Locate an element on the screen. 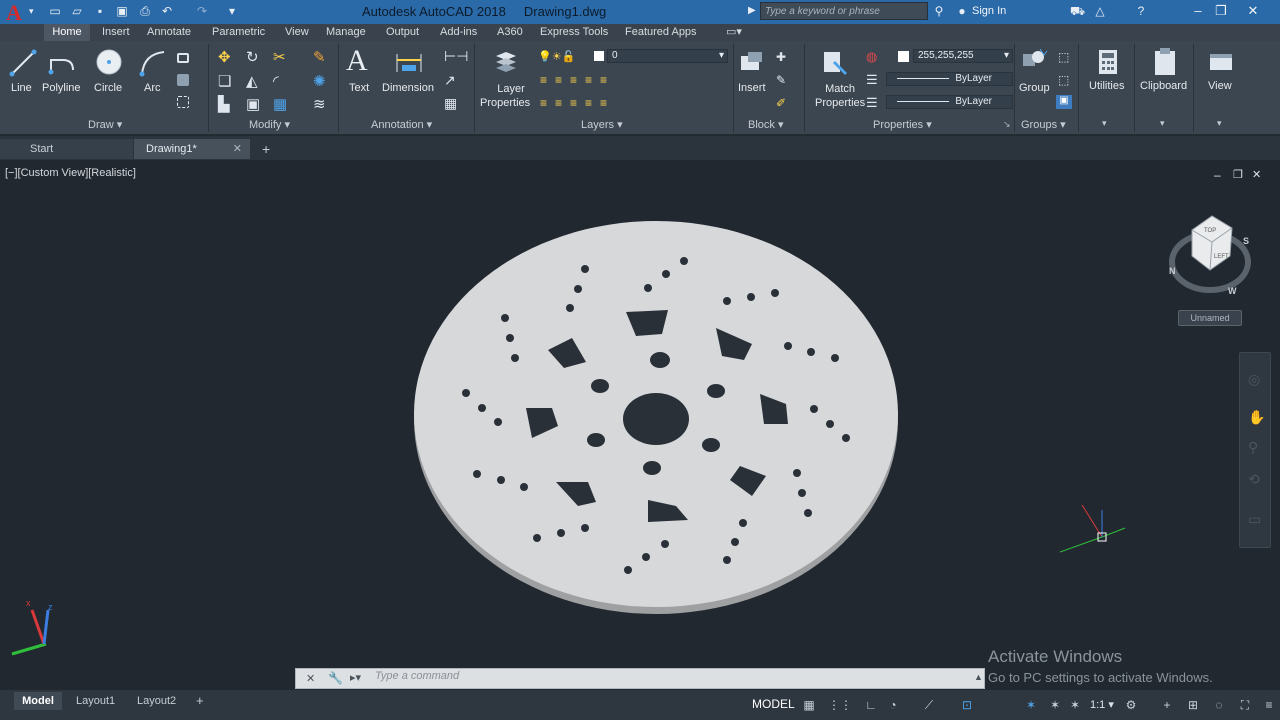  block-panel-label: Block ▾ is located at coordinates (765, 124).